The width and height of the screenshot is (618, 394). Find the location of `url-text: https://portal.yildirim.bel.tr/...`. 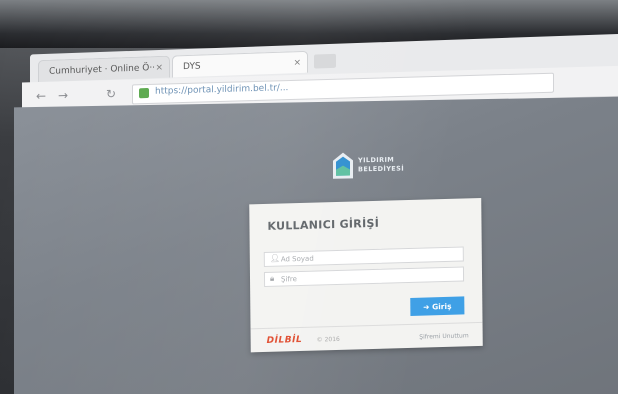

url-text: https://portal.yildirim.bel.tr/... is located at coordinates (222, 90).